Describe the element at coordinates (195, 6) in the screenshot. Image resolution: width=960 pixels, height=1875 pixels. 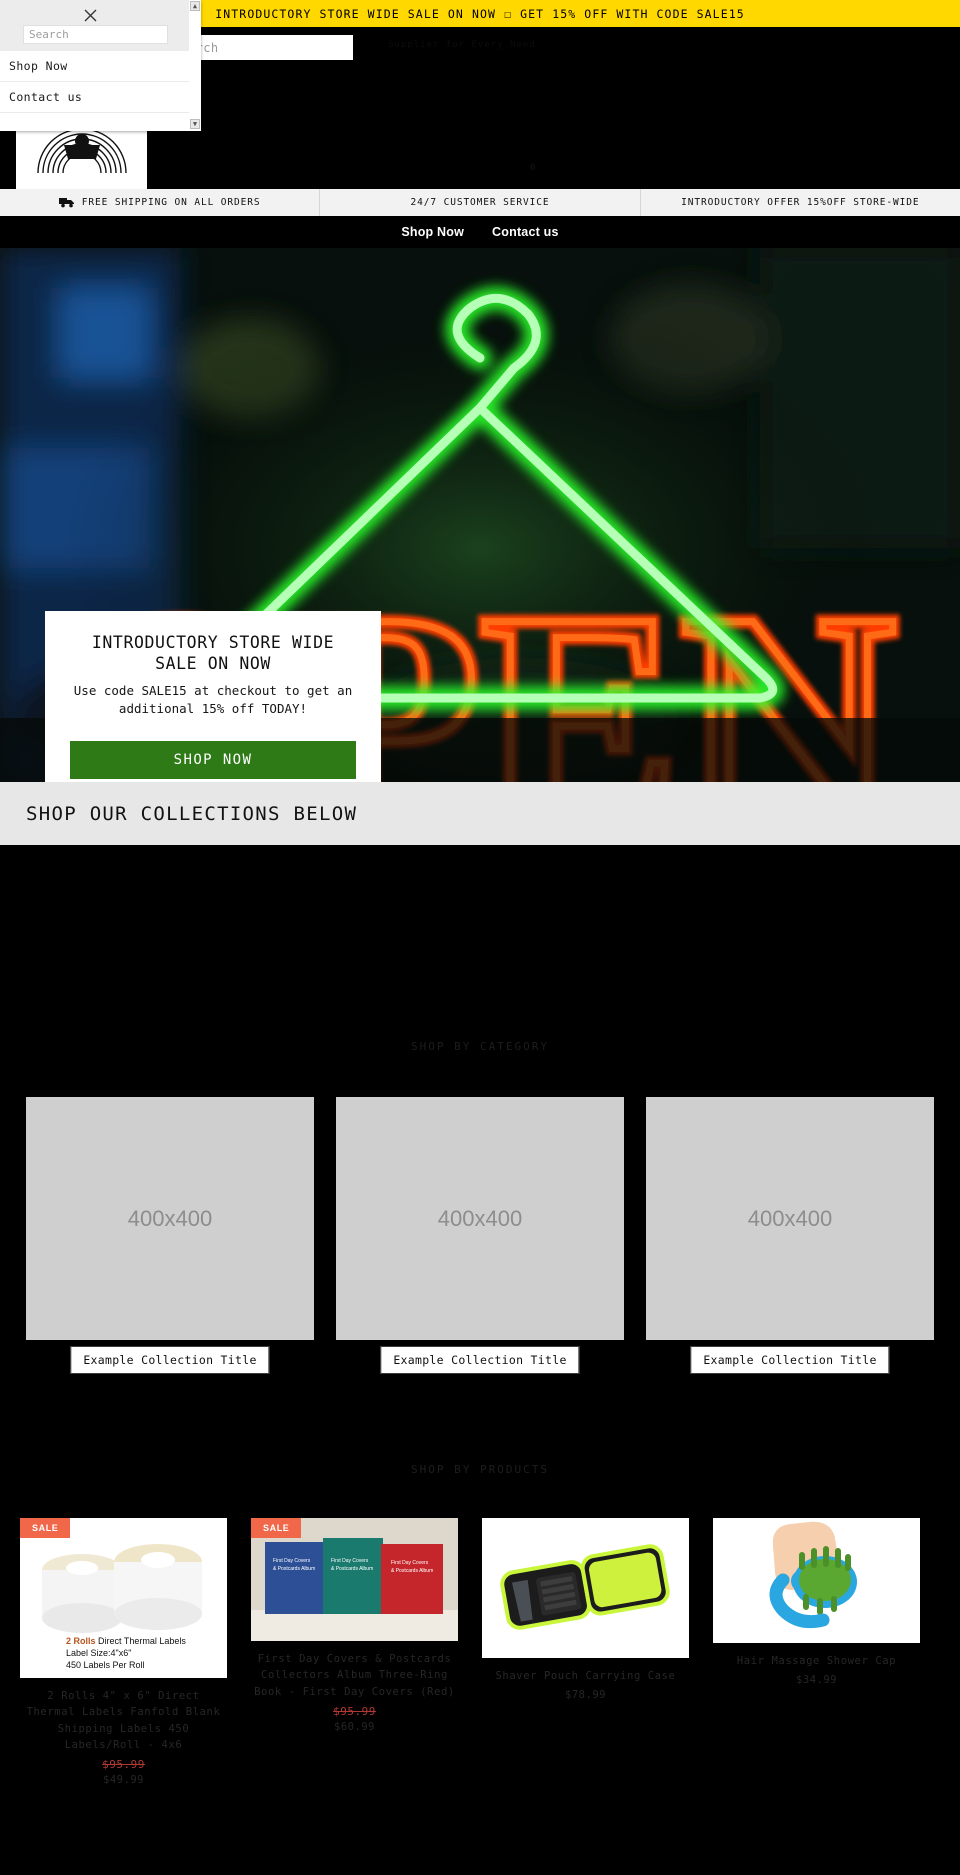
I see `scroll-up-arrow: ▲` at that location.